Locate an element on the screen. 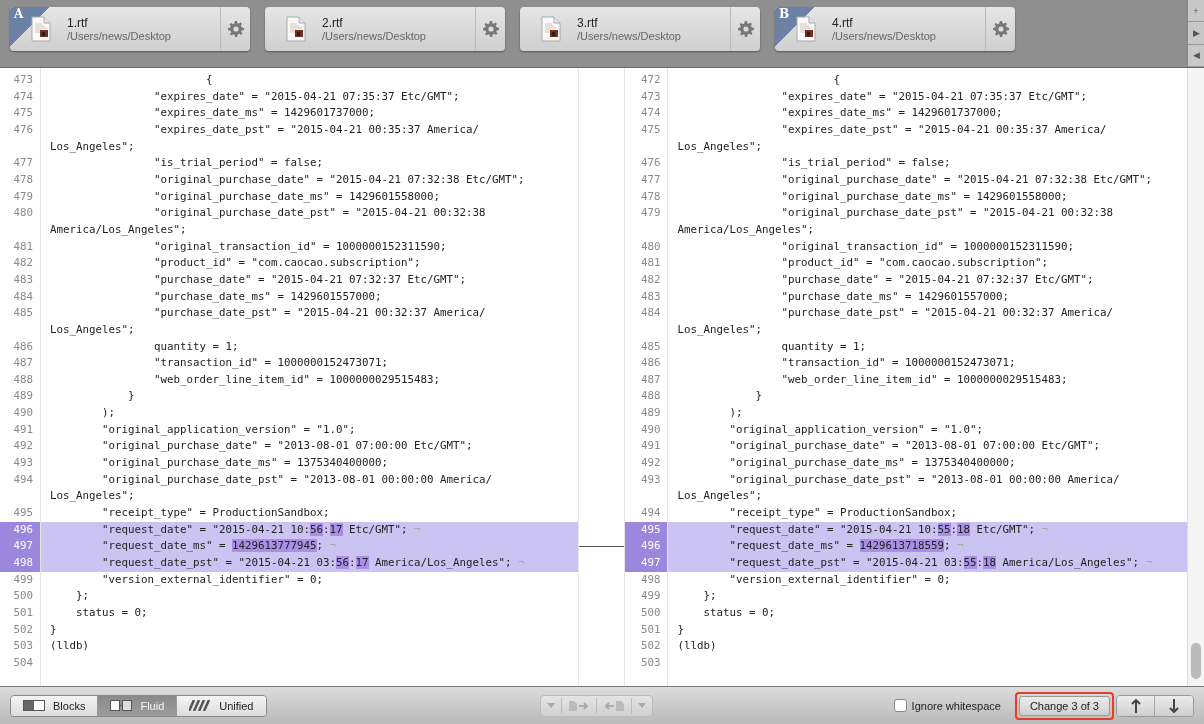  code-line: "is_trial_period" = false; is located at coordinates (238, 163).